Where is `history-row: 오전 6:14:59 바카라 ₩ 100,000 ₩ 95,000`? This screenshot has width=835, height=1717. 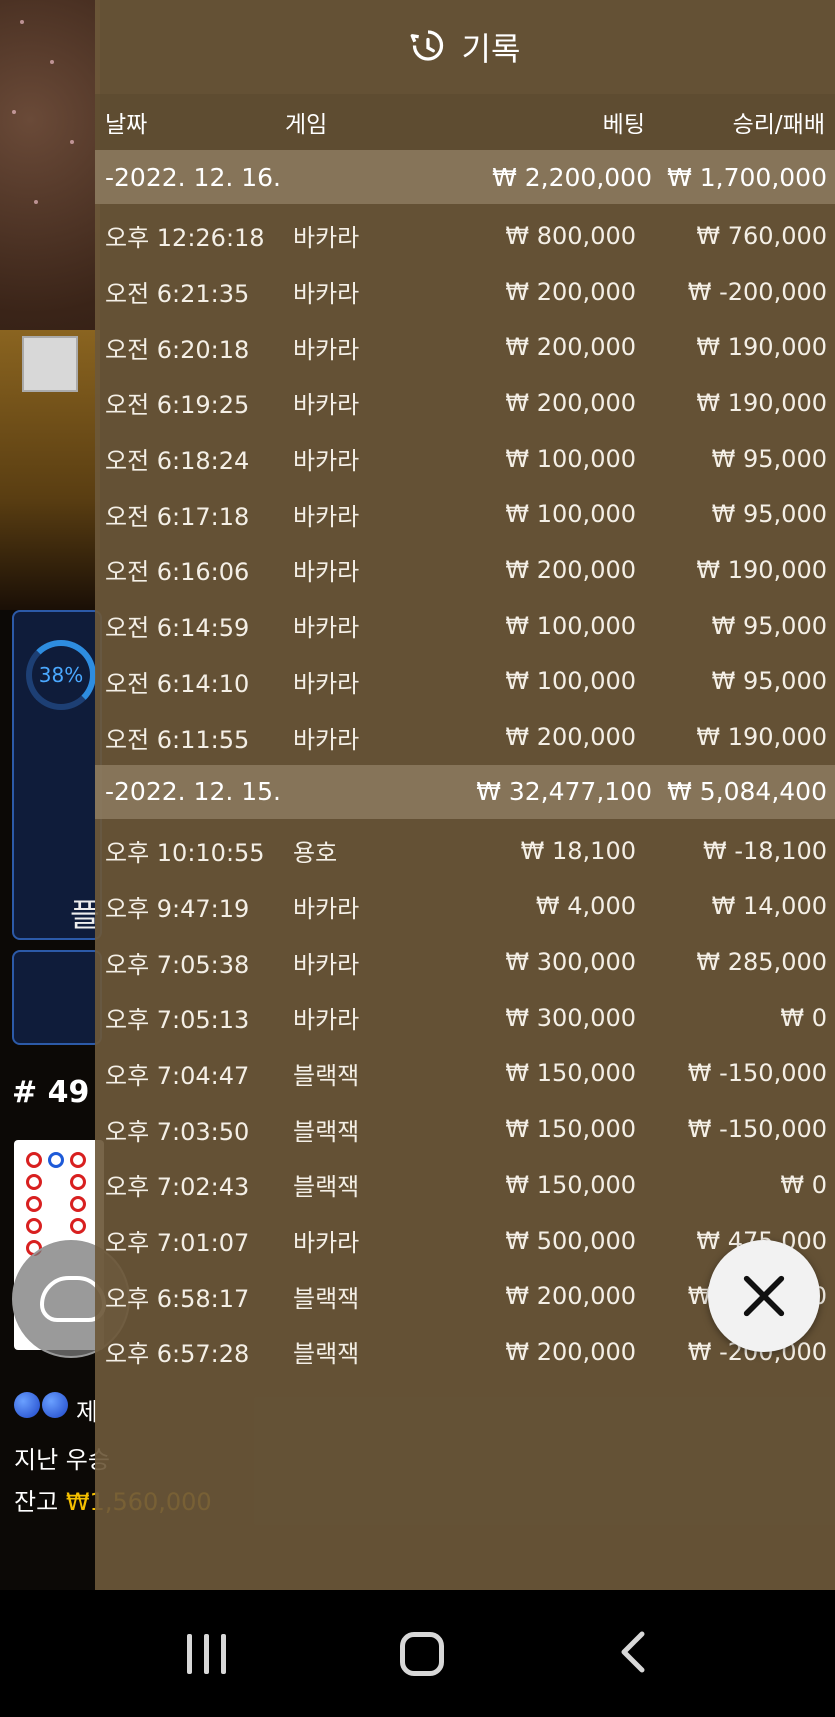
history-row: 오전 6:14:59 바카라 ₩ 100,000 ₩ 95,000 is located at coordinates (465, 626).